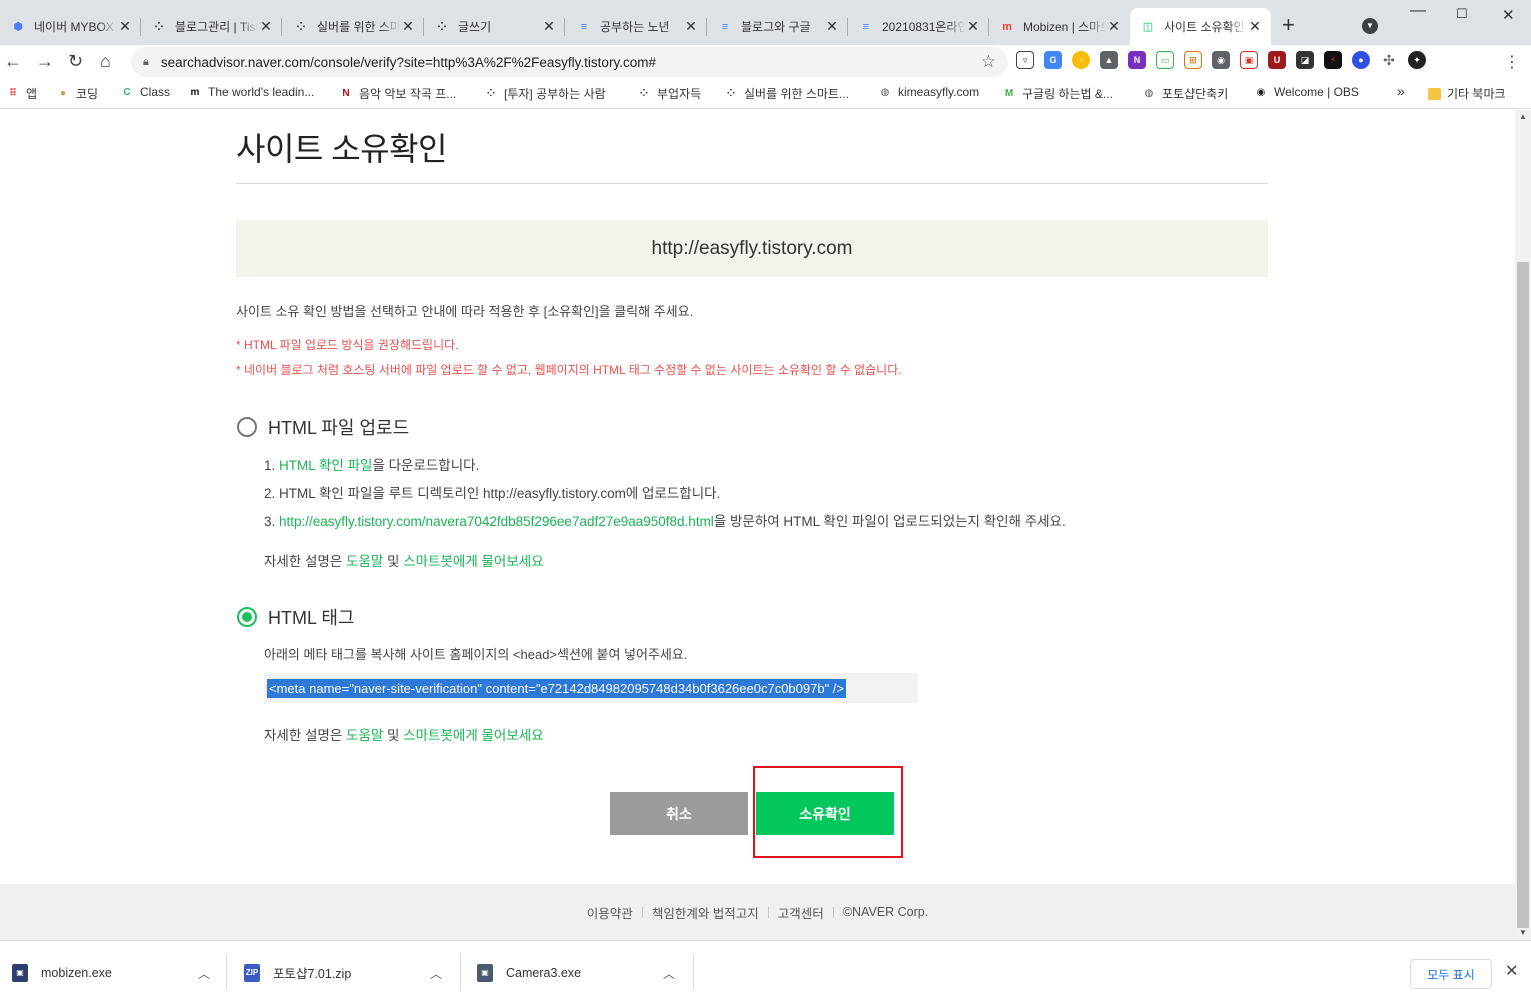 This screenshot has height=1004, width=1531. I want to click on minimize-button: —, so click(1418, 11).